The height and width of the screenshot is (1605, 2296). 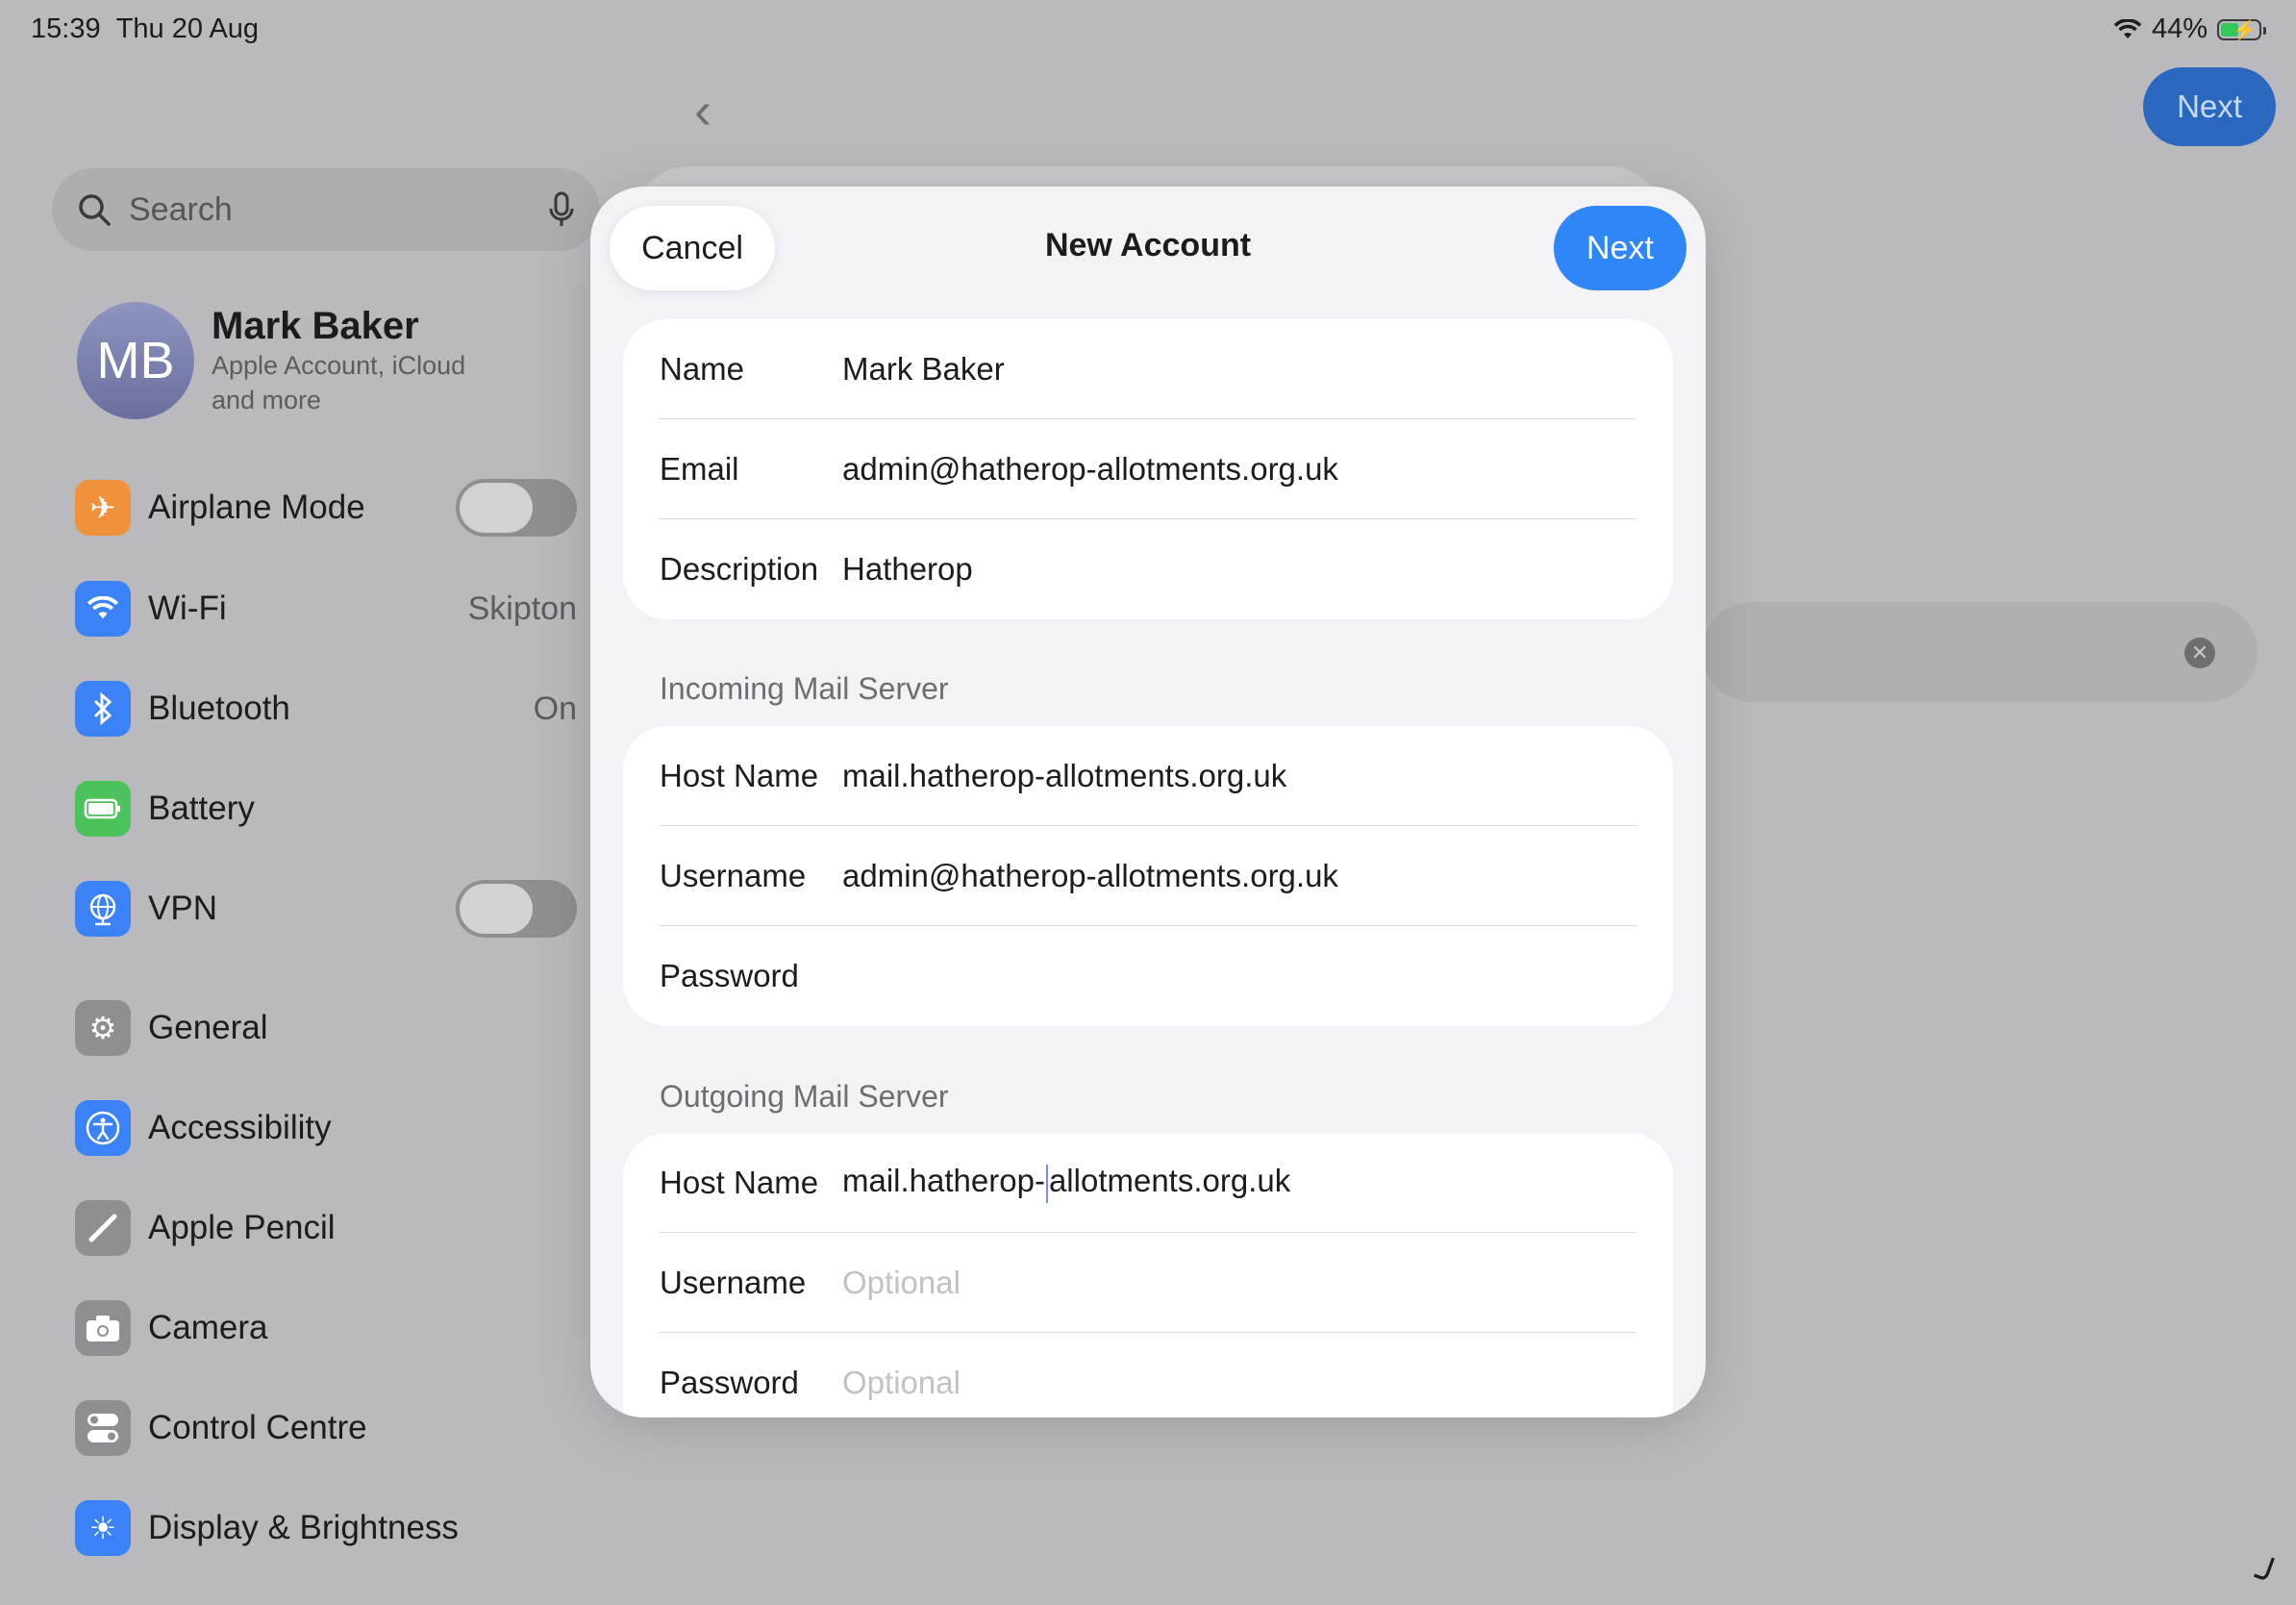 What do you see at coordinates (315, 325) in the screenshot?
I see `profile-name: Mark Baker` at bounding box center [315, 325].